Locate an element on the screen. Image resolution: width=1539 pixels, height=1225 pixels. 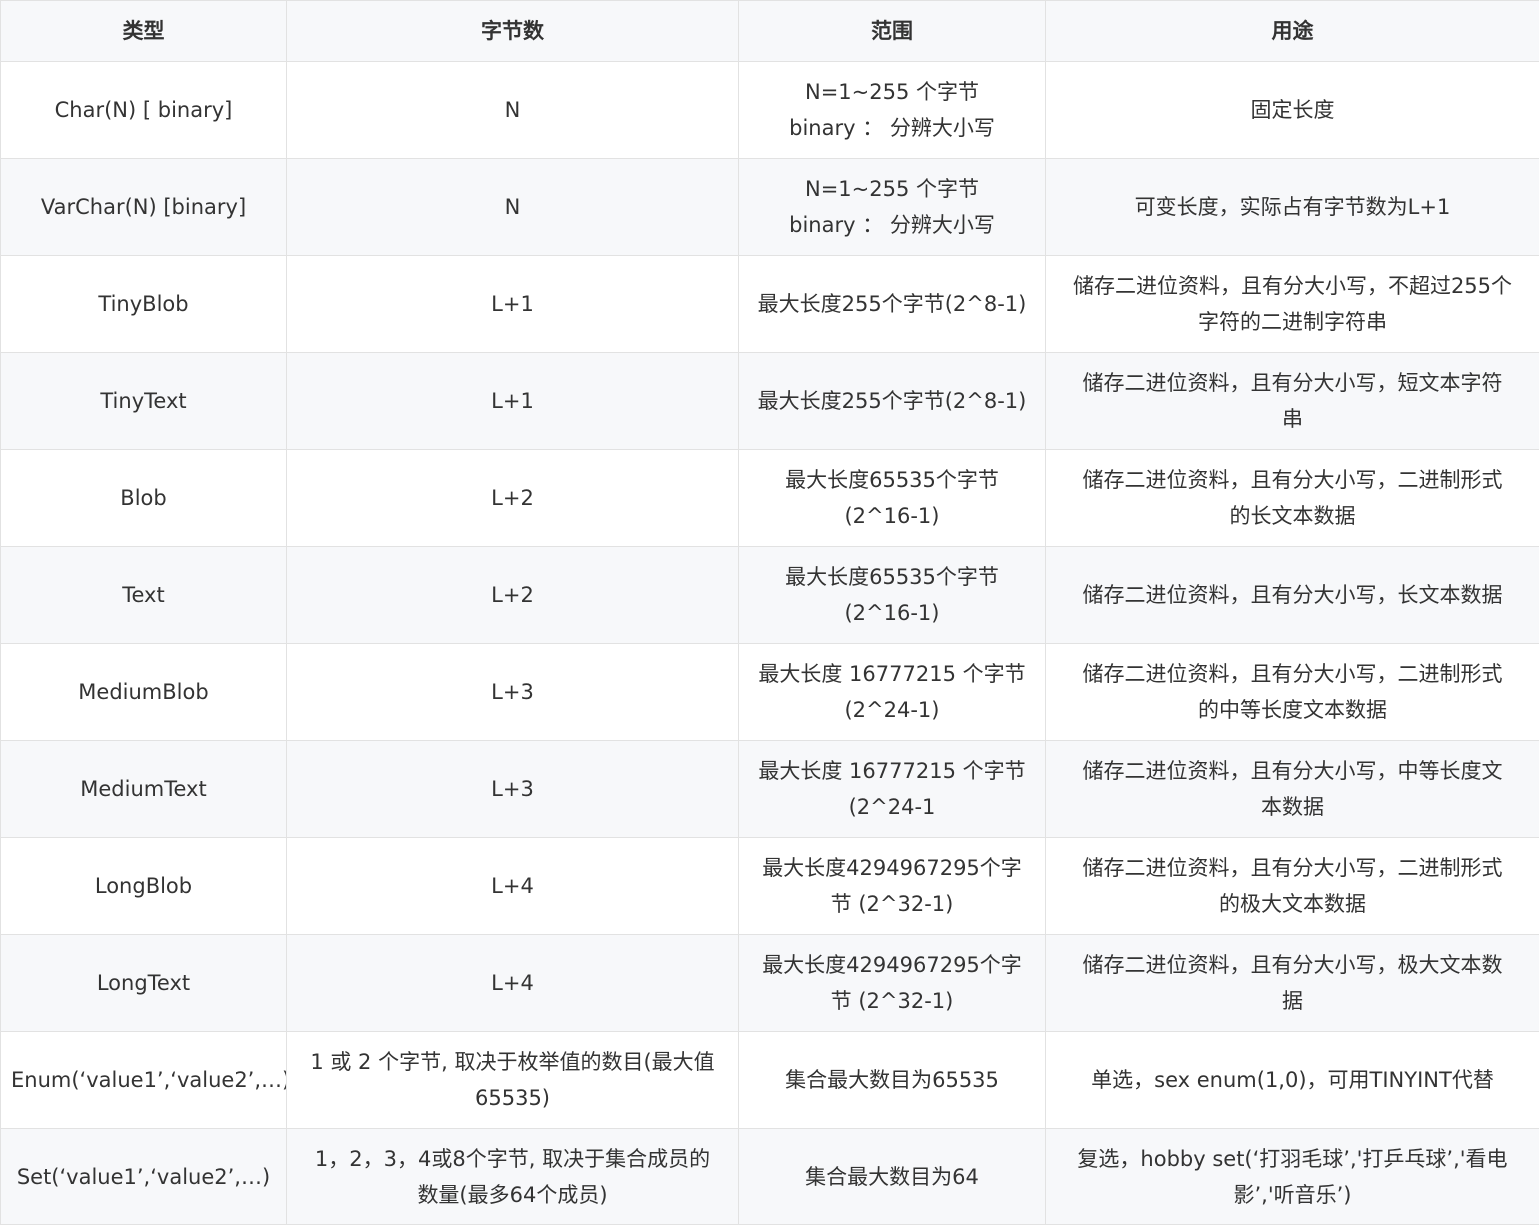
cell-line: 1，2，3，4或8个字节, 取决于集合成员的 is located at coordinates (512, 1159).